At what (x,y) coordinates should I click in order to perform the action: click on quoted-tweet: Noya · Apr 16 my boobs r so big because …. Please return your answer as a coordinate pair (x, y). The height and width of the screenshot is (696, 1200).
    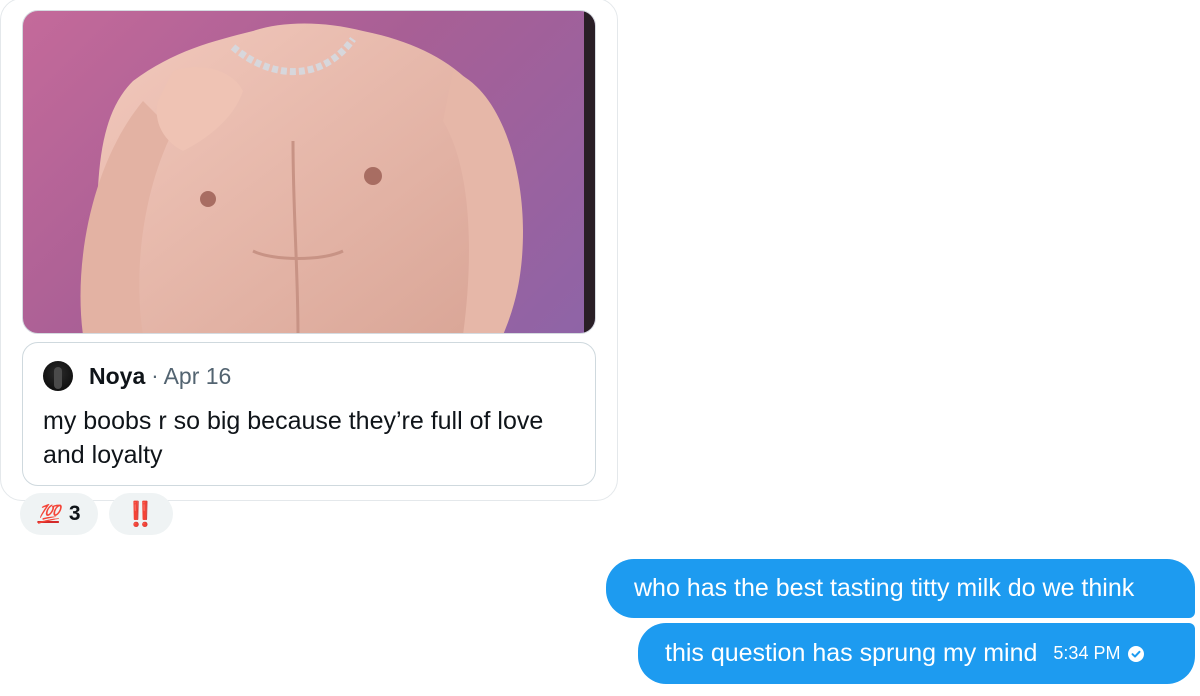
    Looking at the image, I should click on (309, 414).